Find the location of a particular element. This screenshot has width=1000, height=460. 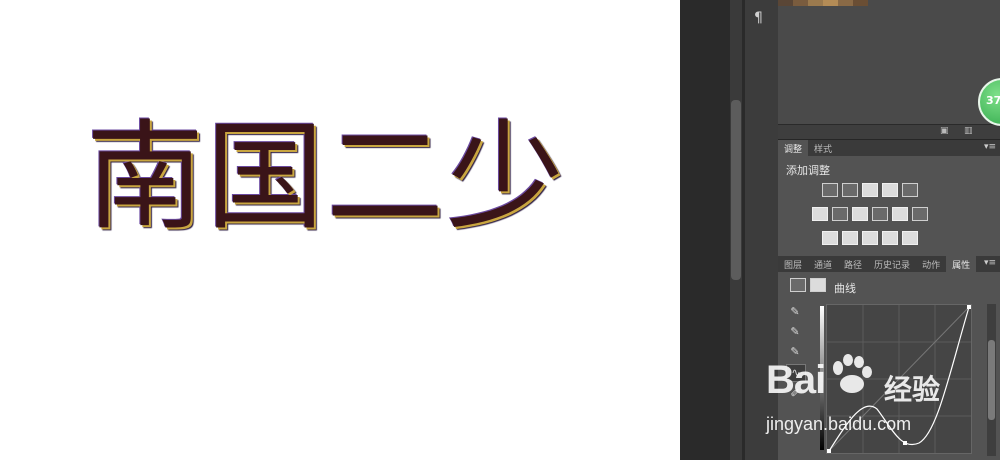

tab-properties: 属性 is located at coordinates (961, 264).